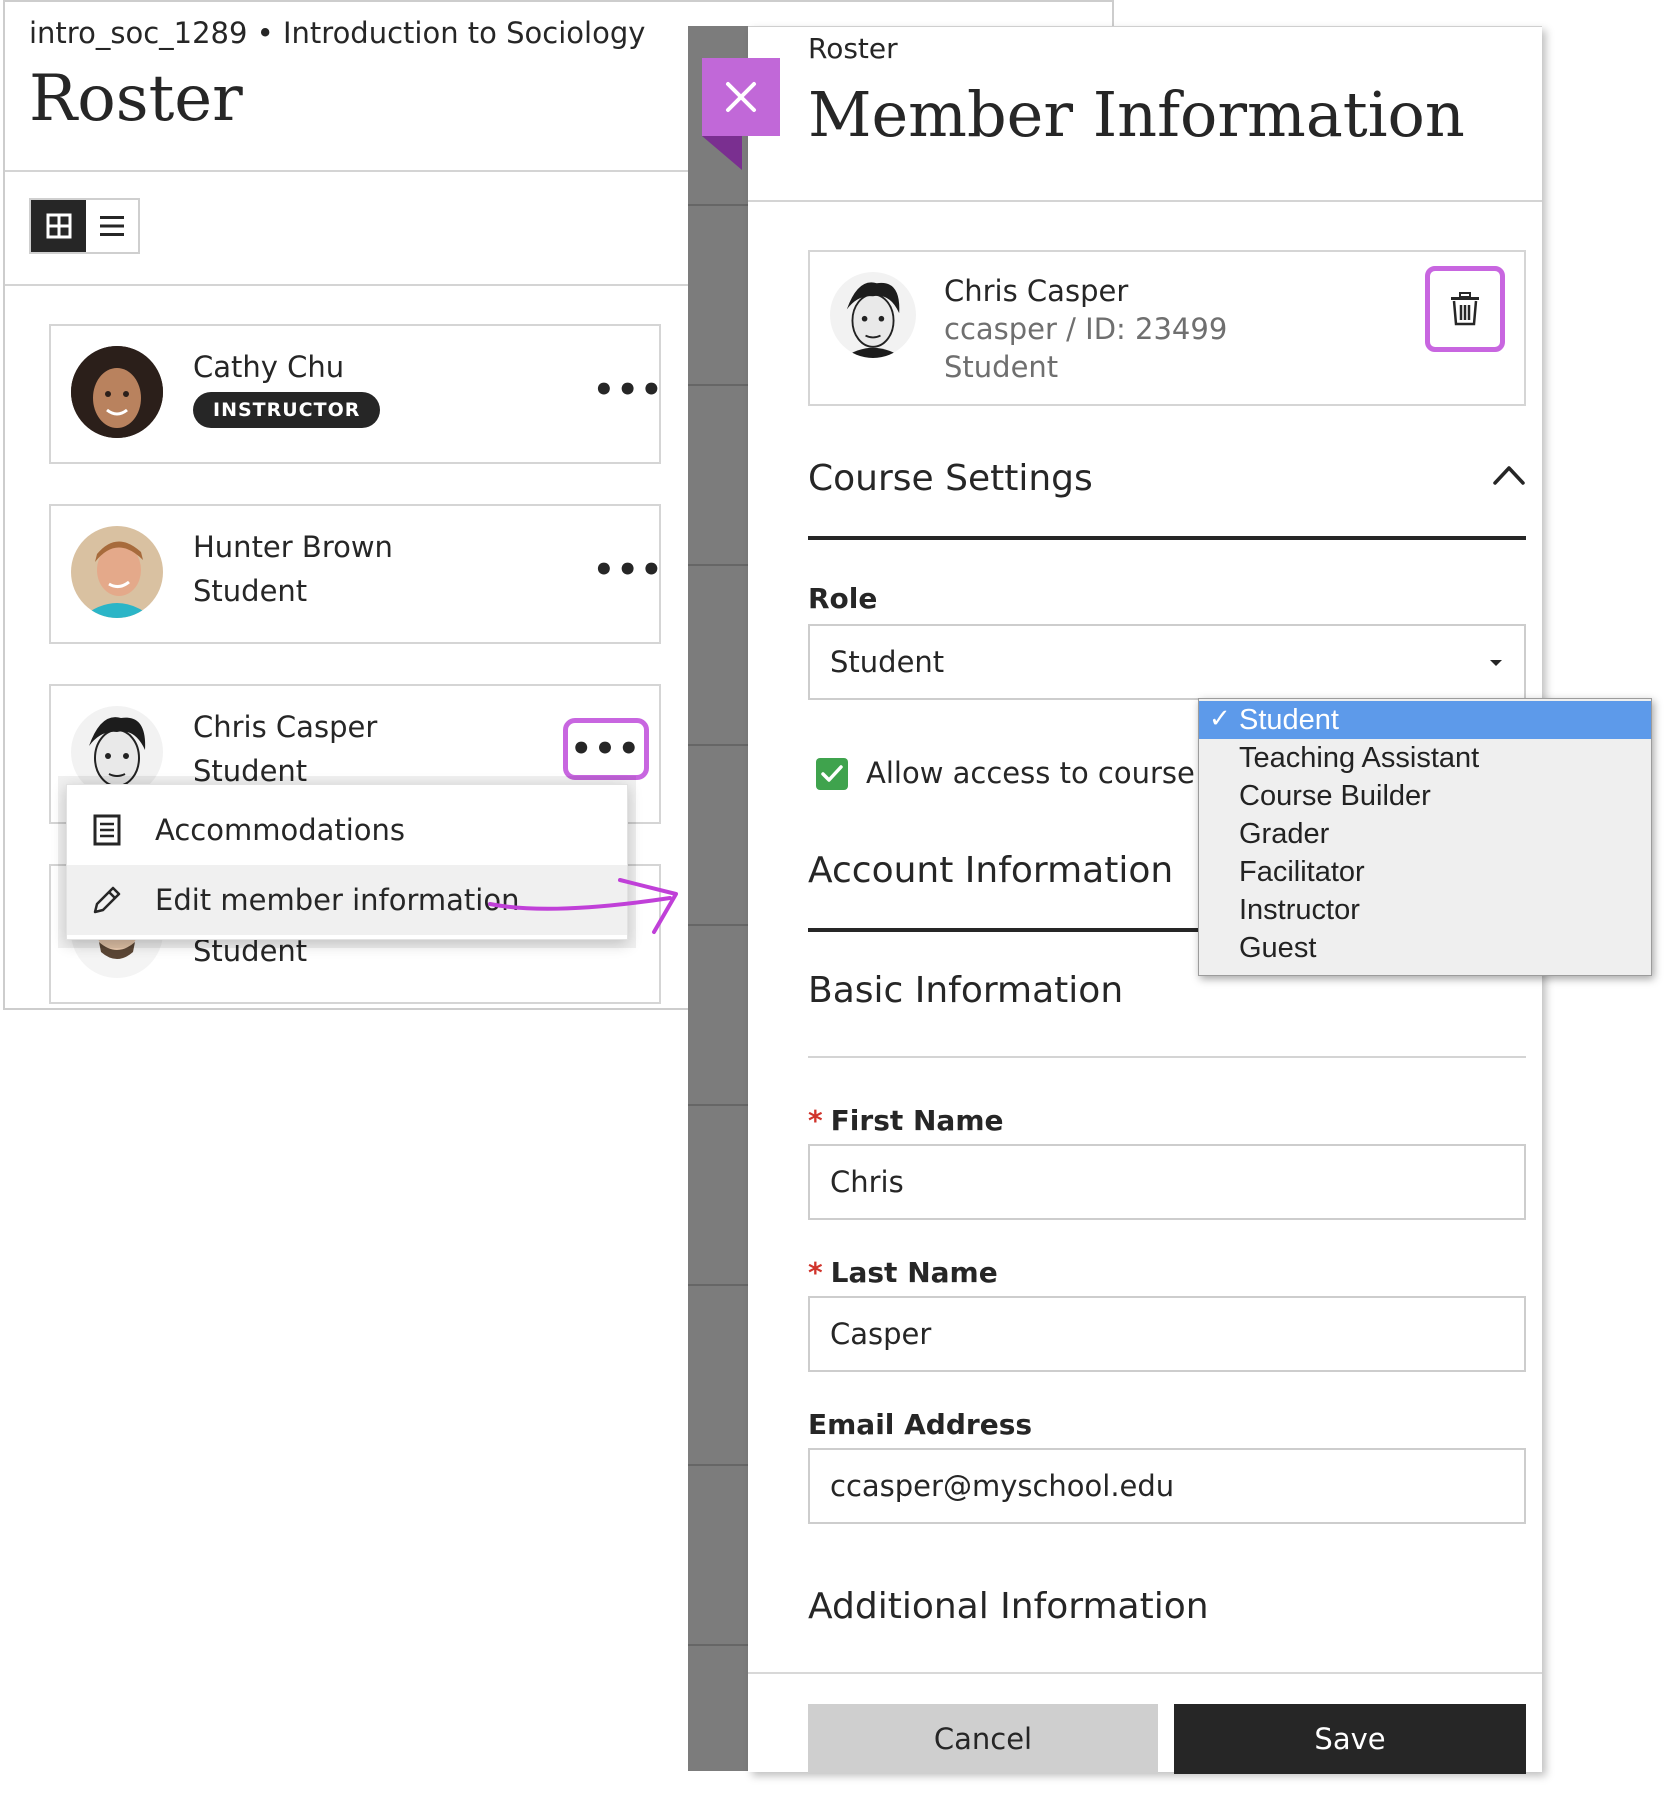  Describe the element at coordinates (843, 598) in the screenshot. I see `role-label: Role` at that location.